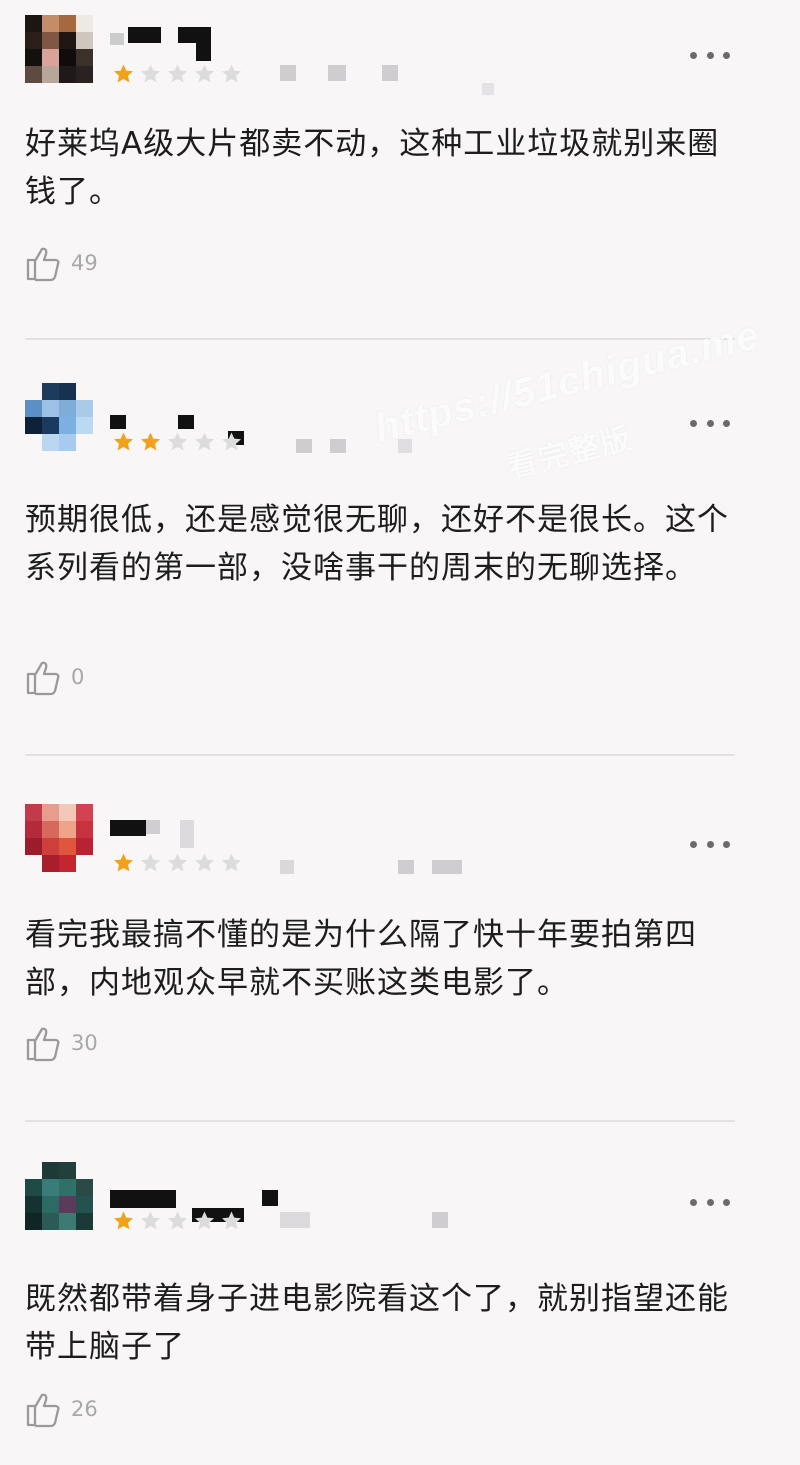 The height and width of the screenshot is (1465, 800). What do you see at coordinates (84, 1043) in the screenshot?
I see `like-count: 30` at bounding box center [84, 1043].